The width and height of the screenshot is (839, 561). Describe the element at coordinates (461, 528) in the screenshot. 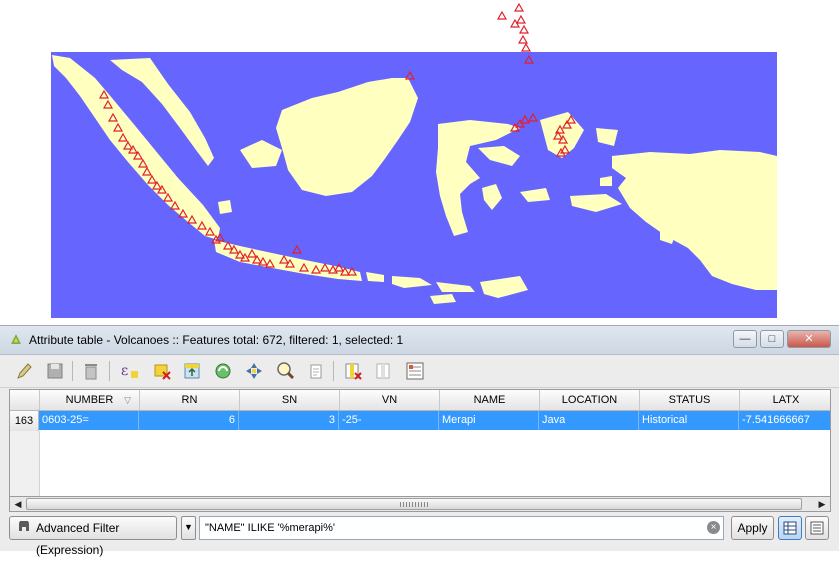

I see `filter-expression-input: "NAME" ILIKE '%merapi%'` at that location.